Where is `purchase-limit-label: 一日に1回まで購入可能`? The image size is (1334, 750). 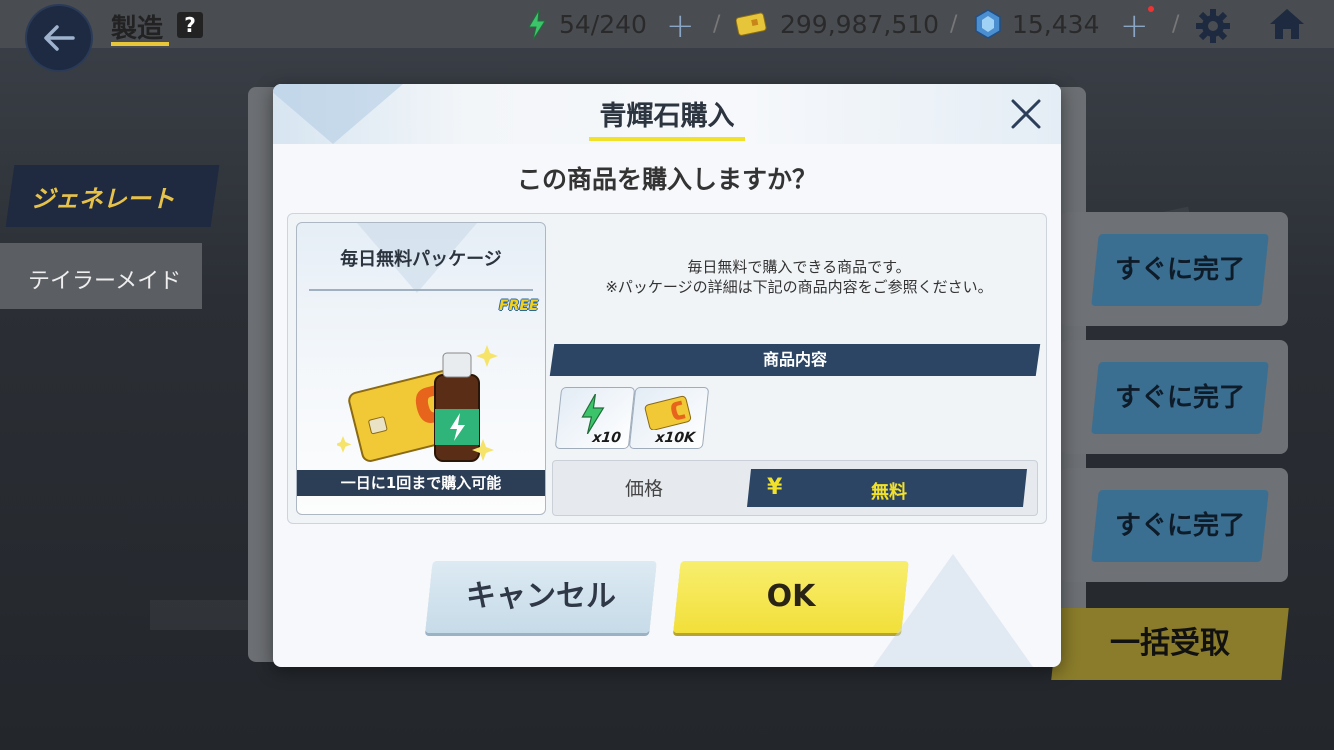 purchase-limit-label: 一日に1回まで購入可能 is located at coordinates (421, 483).